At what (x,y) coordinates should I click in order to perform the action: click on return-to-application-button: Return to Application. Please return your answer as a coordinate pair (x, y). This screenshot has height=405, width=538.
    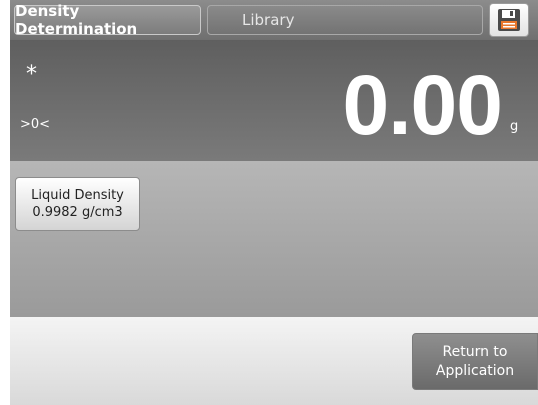
    Looking at the image, I should click on (475, 361).